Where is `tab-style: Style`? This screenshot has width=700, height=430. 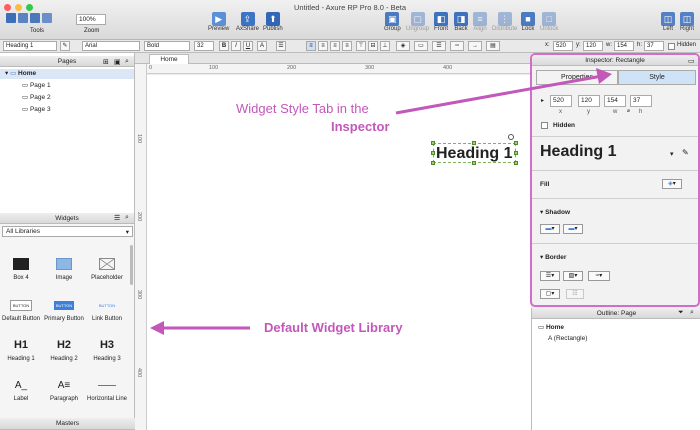
tab-style: Style is located at coordinates (657, 77).